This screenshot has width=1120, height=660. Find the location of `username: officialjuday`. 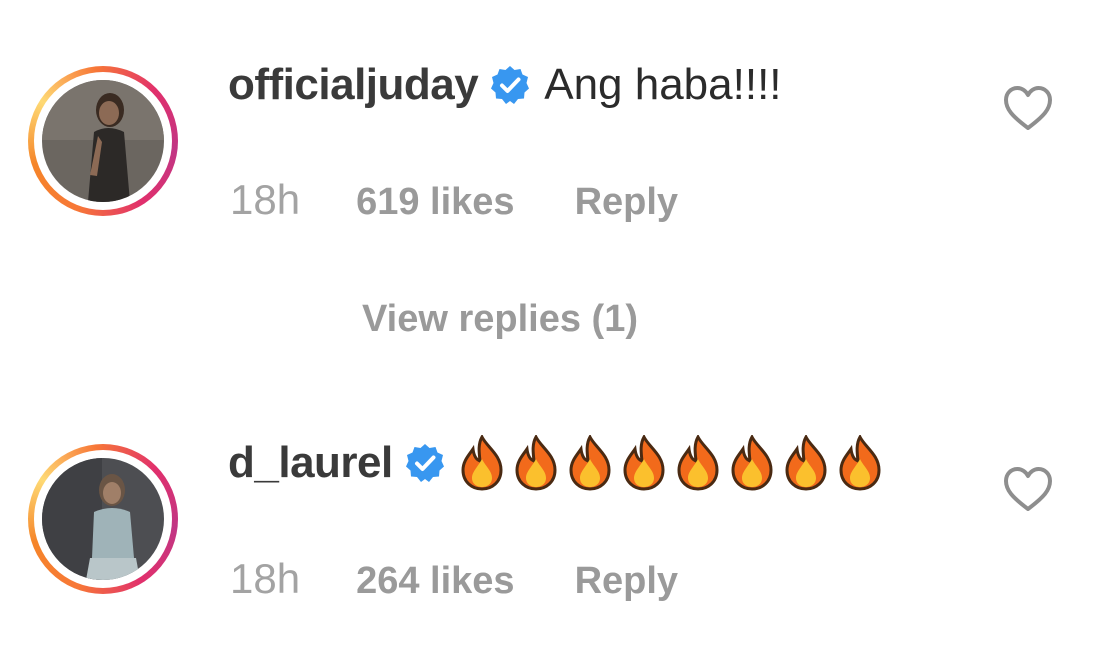

username: officialjuday is located at coordinates (353, 85).